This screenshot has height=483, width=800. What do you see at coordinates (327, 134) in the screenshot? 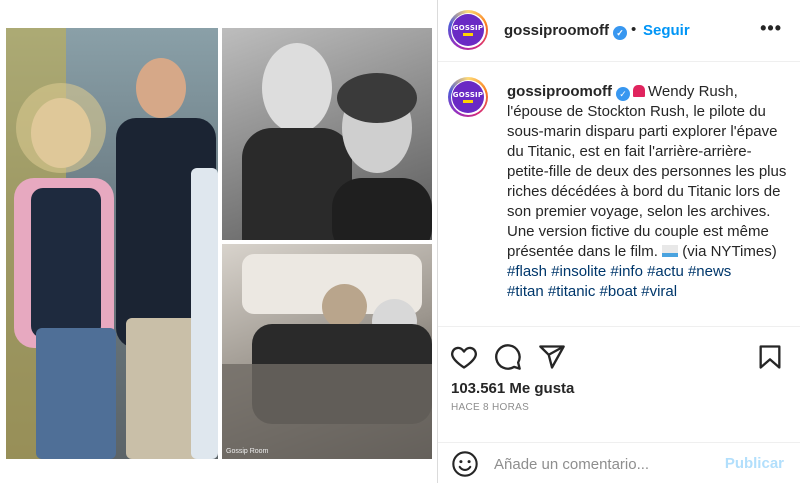
I see `photo-vintage-couple` at bounding box center [327, 134].